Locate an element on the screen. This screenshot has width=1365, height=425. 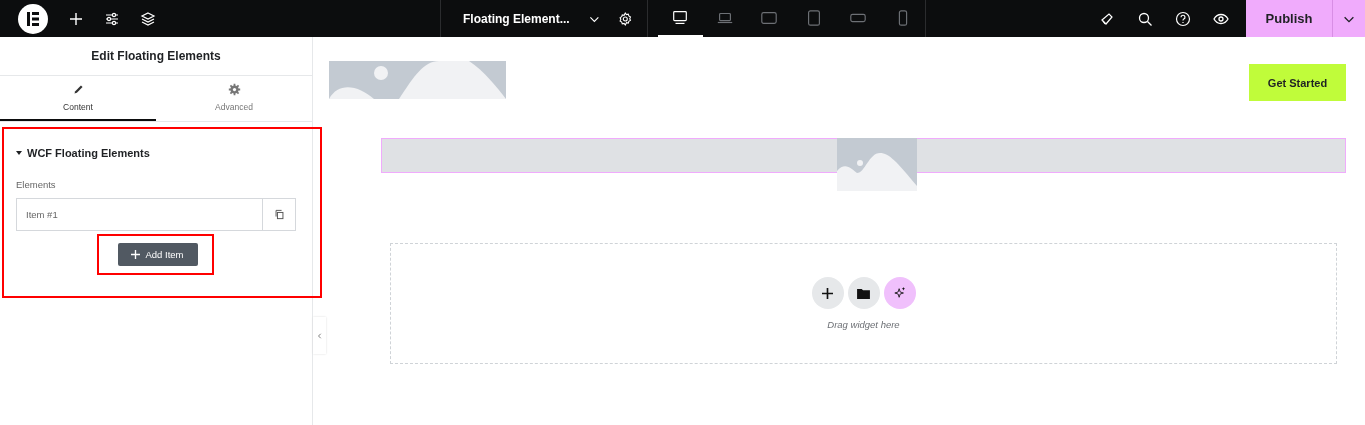
gear-icon is located at coordinates (234, 89).